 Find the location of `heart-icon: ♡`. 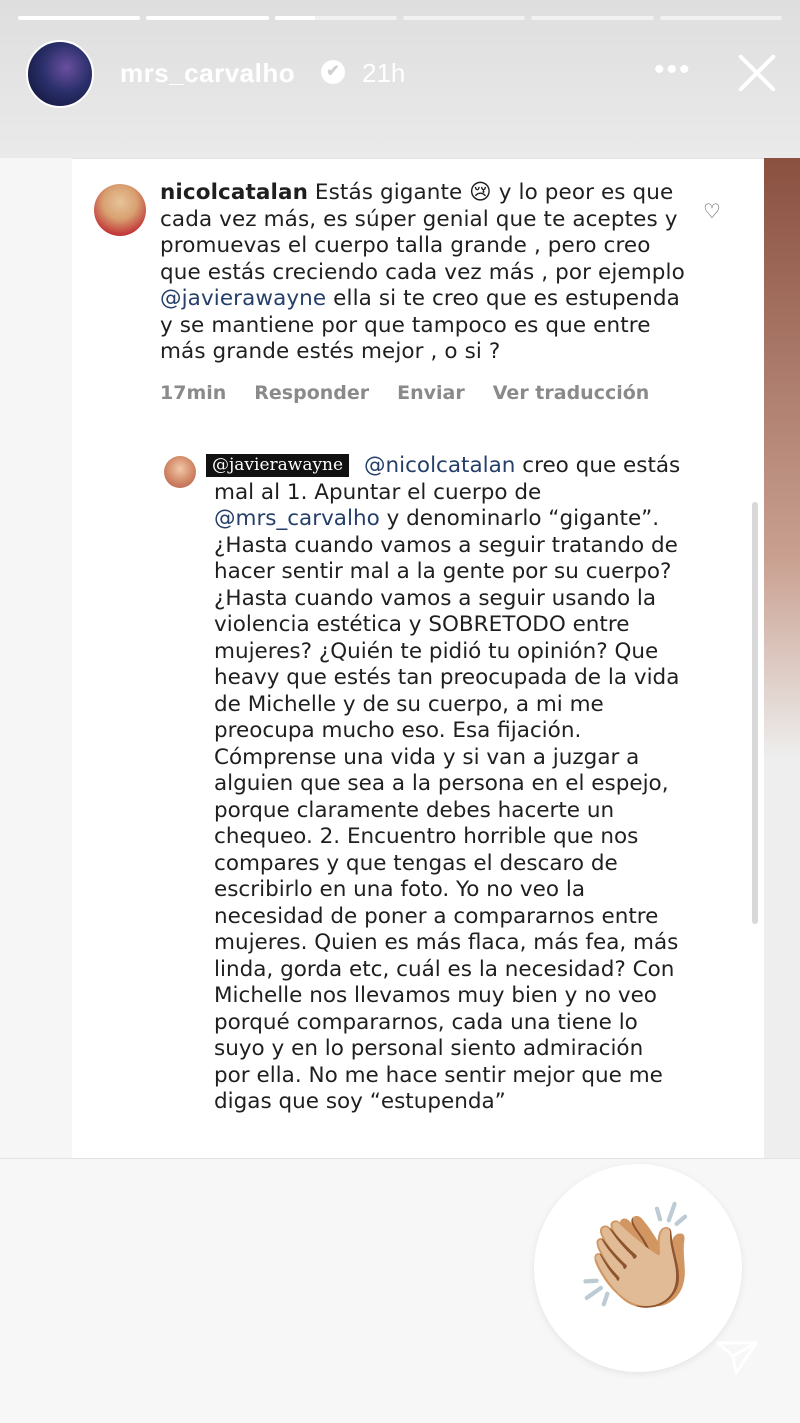

heart-icon: ♡ is located at coordinates (712, 212).